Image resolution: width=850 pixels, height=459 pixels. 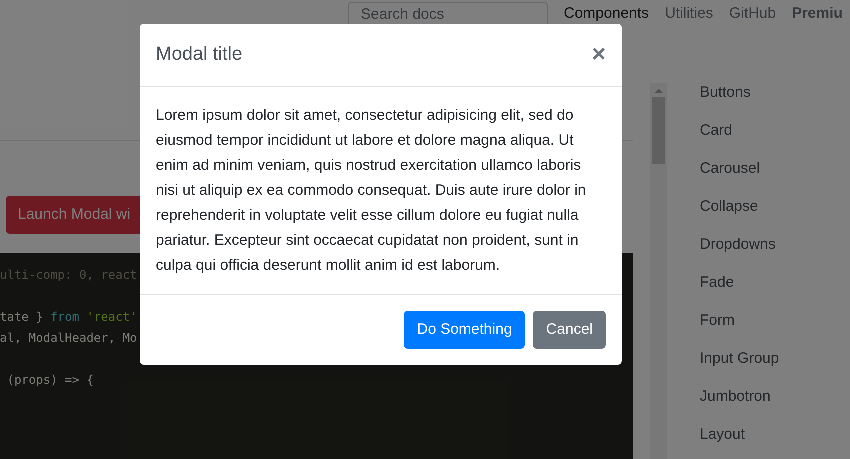 I want to click on scroll-thumb, so click(x=658, y=130).